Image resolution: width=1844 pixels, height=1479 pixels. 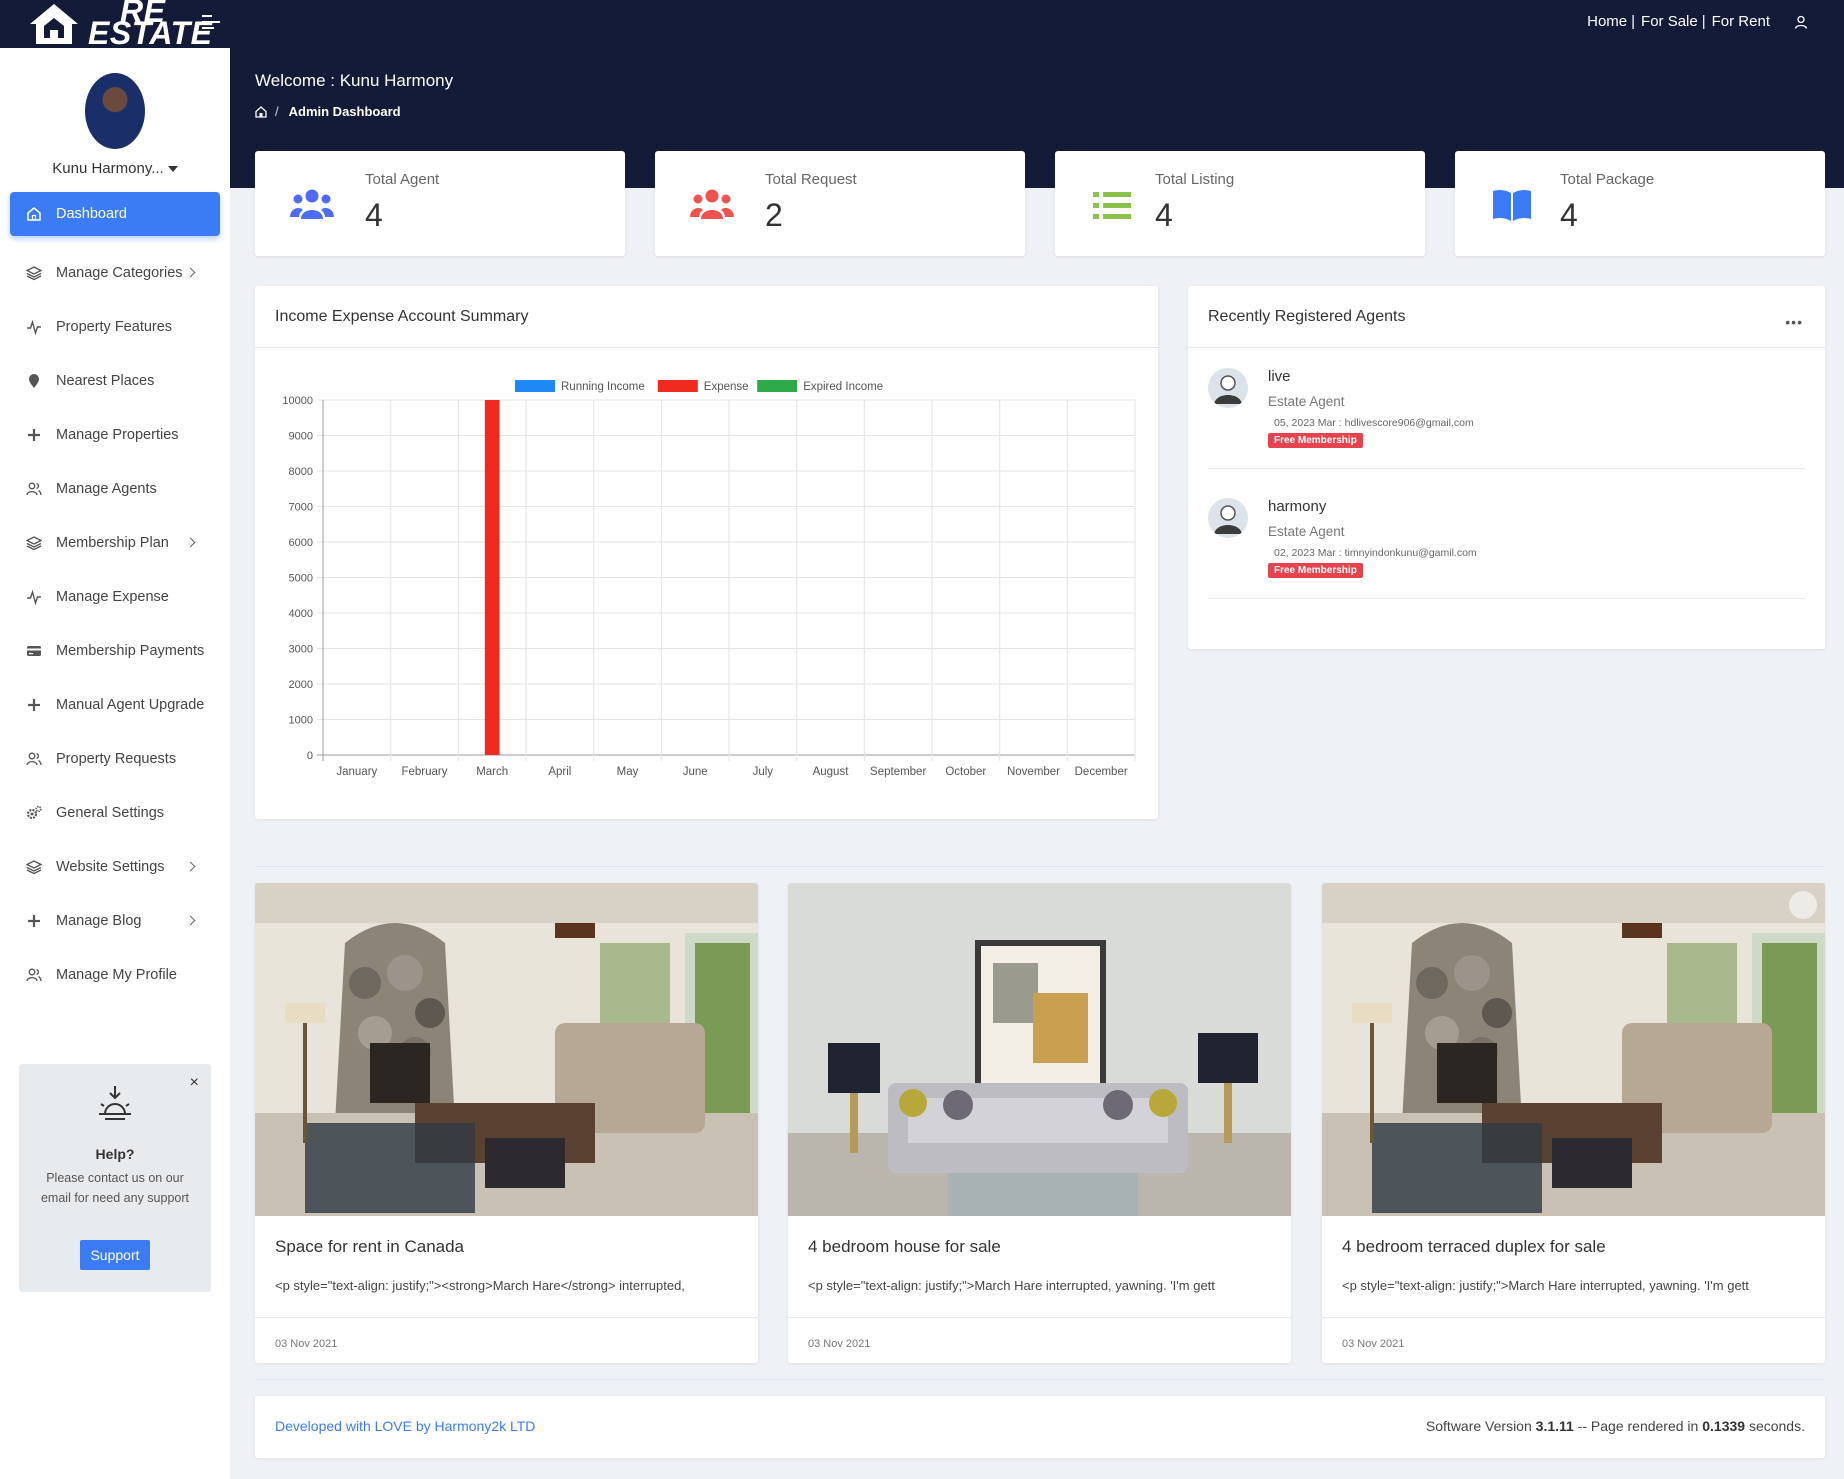 I want to click on developer-link: Developed with LOVE by Harmony2k LTD, so click(x=405, y=1426).